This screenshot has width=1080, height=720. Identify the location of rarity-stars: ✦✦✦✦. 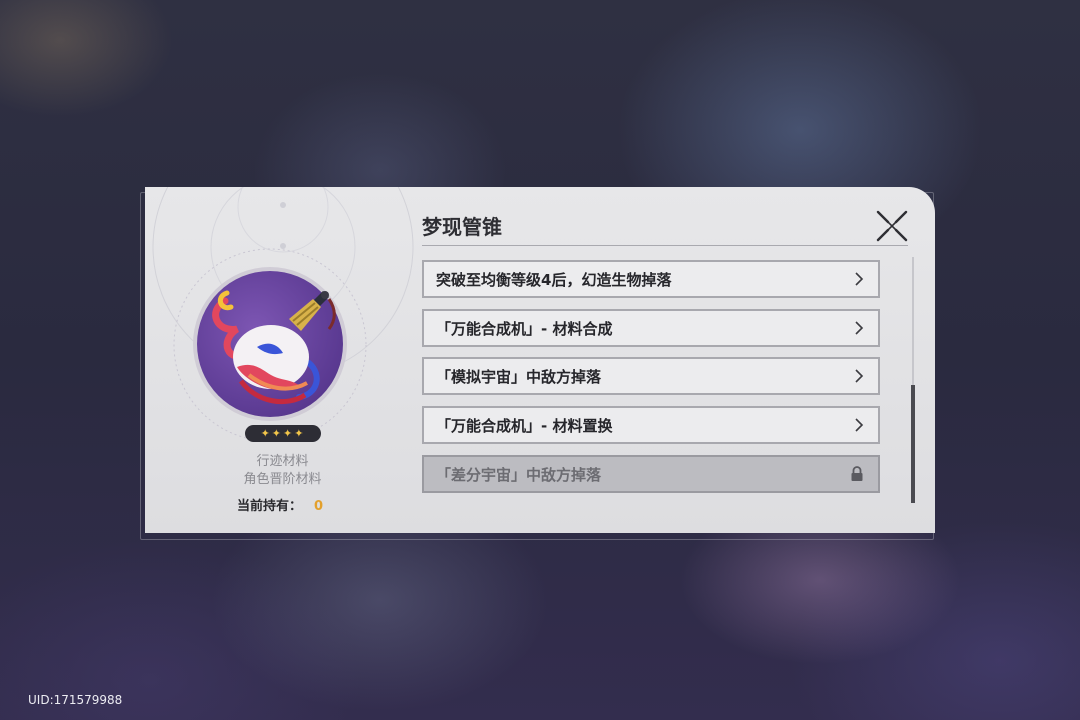
(283, 433).